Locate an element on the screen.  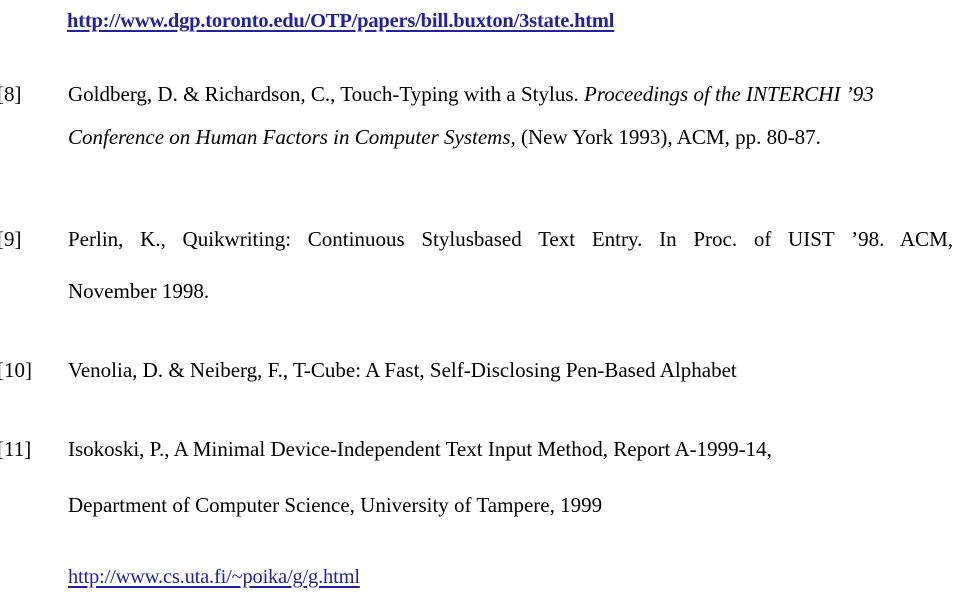
reference-label-9: [9] is located at coordinates (11, 239).